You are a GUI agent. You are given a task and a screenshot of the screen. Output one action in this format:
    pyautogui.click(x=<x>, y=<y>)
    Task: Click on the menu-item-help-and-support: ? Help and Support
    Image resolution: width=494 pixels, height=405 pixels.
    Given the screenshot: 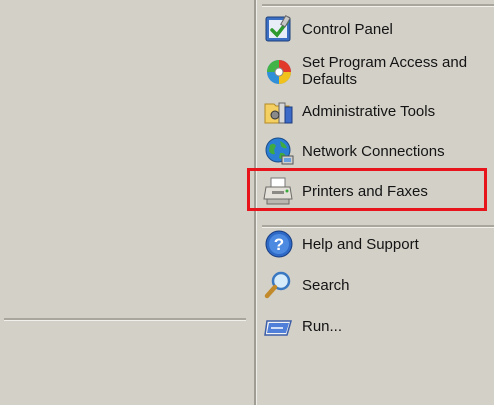 What is the action you would take?
    pyautogui.click(x=375, y=244)
    